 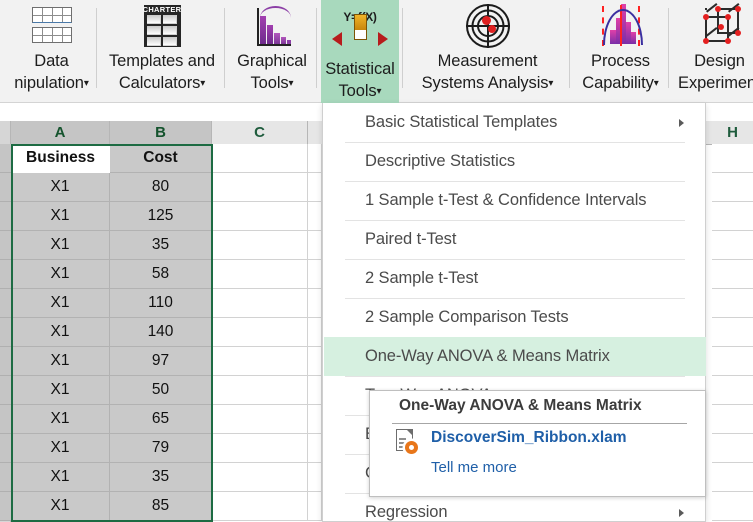 What do you see at coordinates (161, 216) in the screenshot?
I see `table-data-cell: 125` at bounding box center [161, 216].